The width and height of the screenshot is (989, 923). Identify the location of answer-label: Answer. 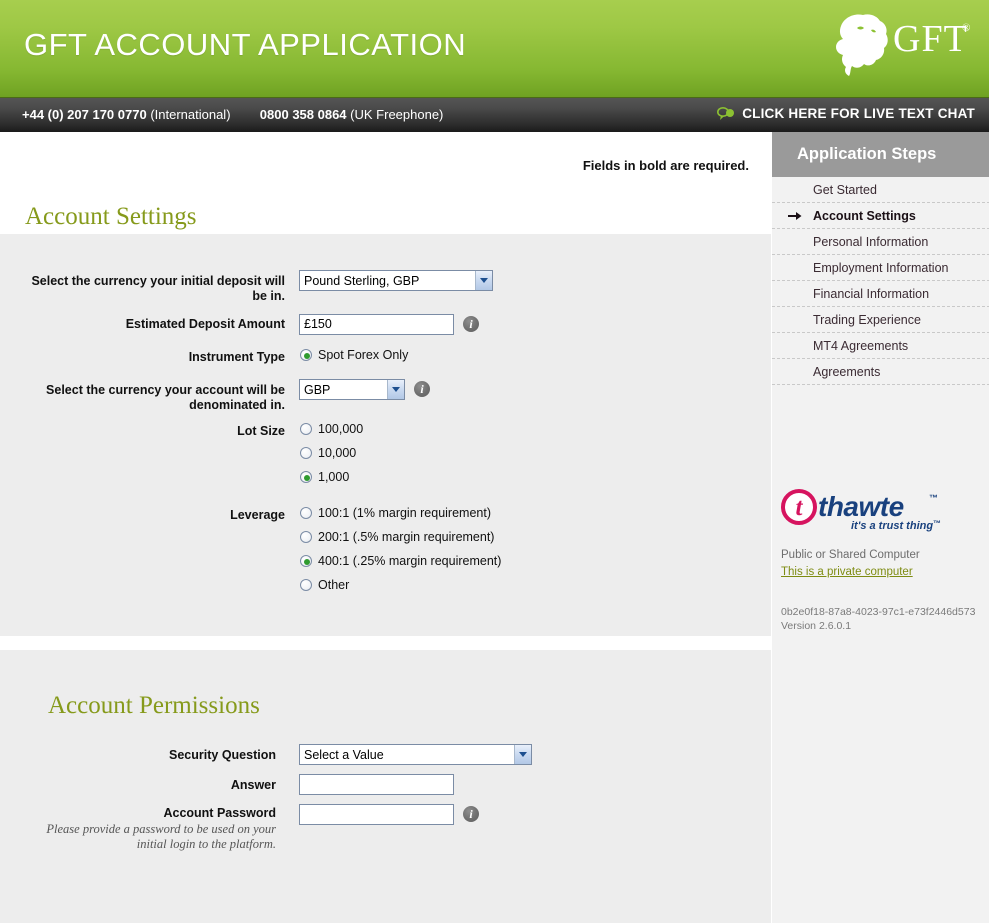
(253, 785).